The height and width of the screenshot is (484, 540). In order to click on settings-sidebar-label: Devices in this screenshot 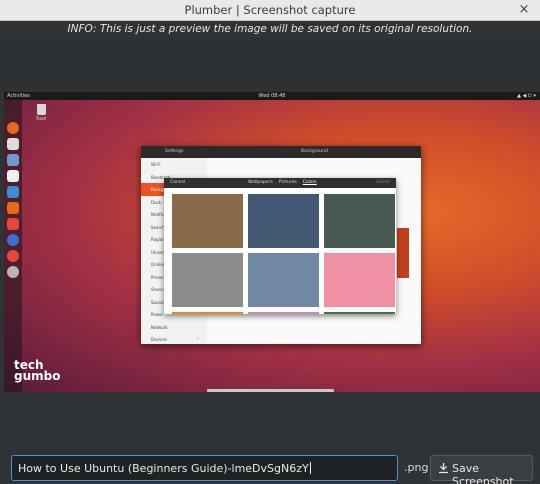, I will do `click(159, 339)`.